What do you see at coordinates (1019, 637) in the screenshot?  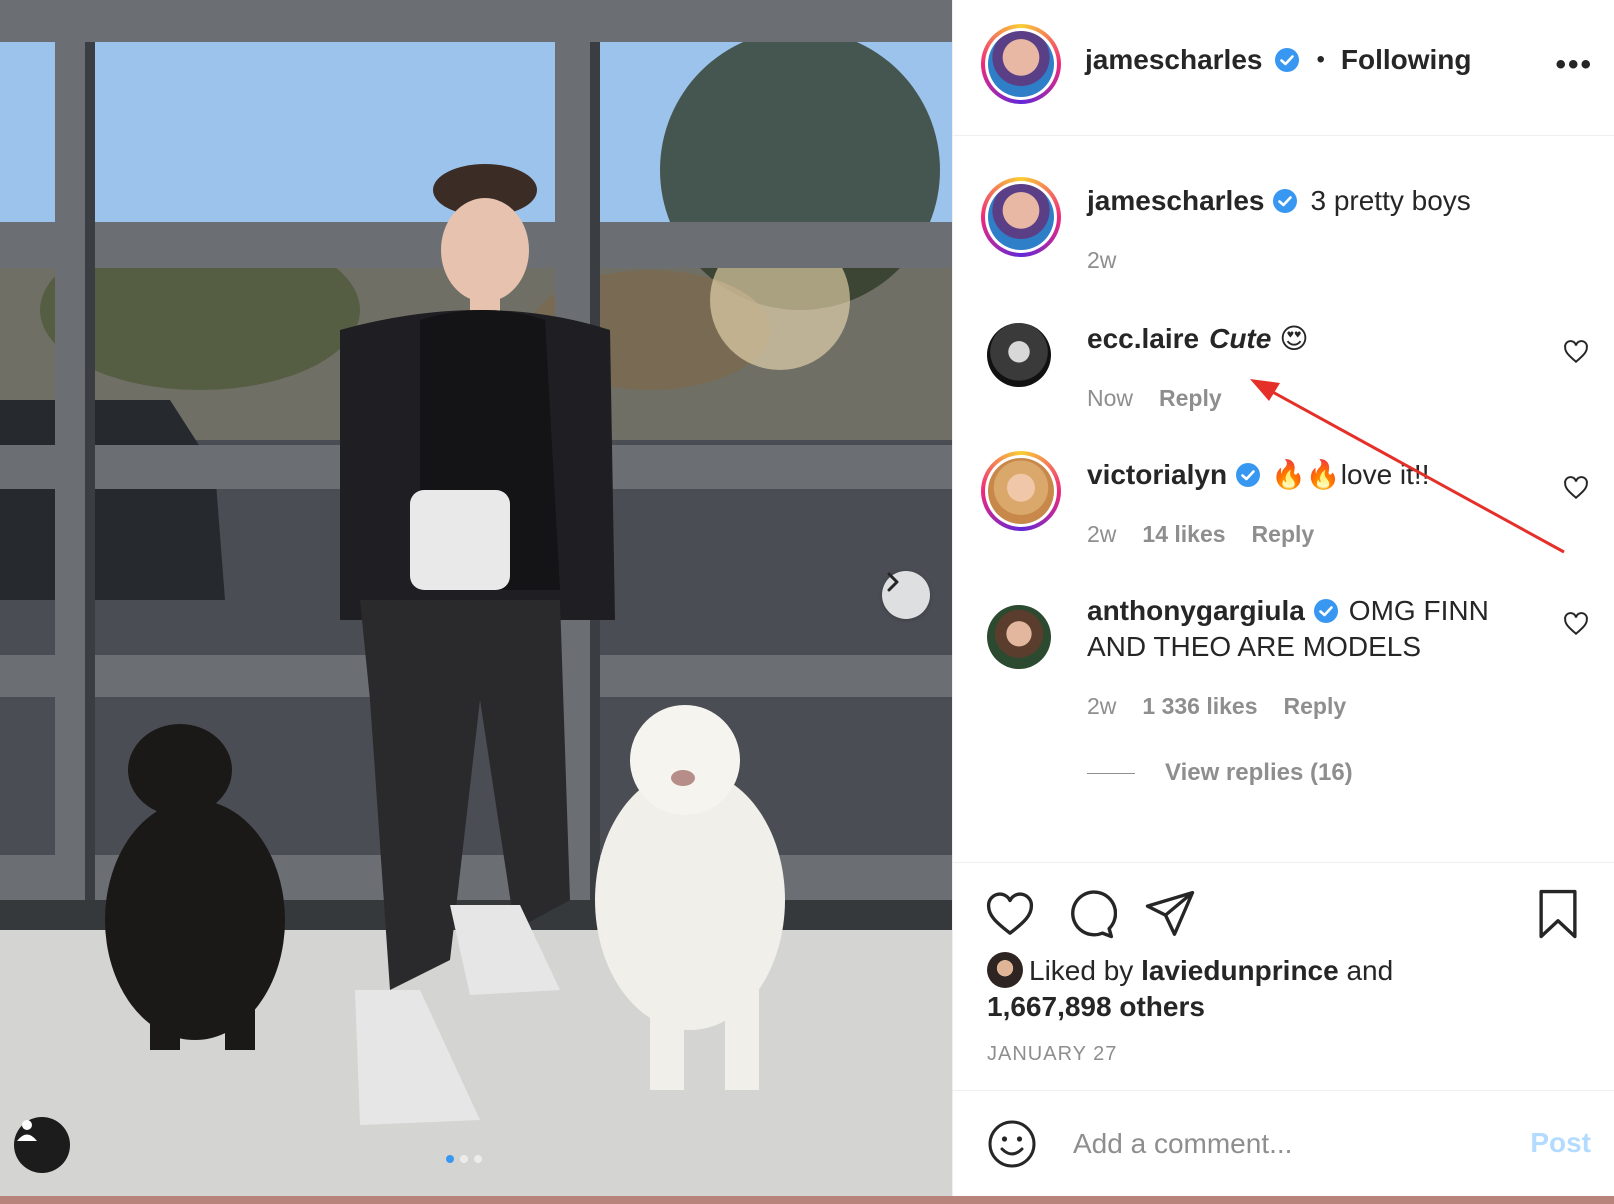 I see `commenter-avatar-anthonygargiula` at bounding box center [1019, 637].